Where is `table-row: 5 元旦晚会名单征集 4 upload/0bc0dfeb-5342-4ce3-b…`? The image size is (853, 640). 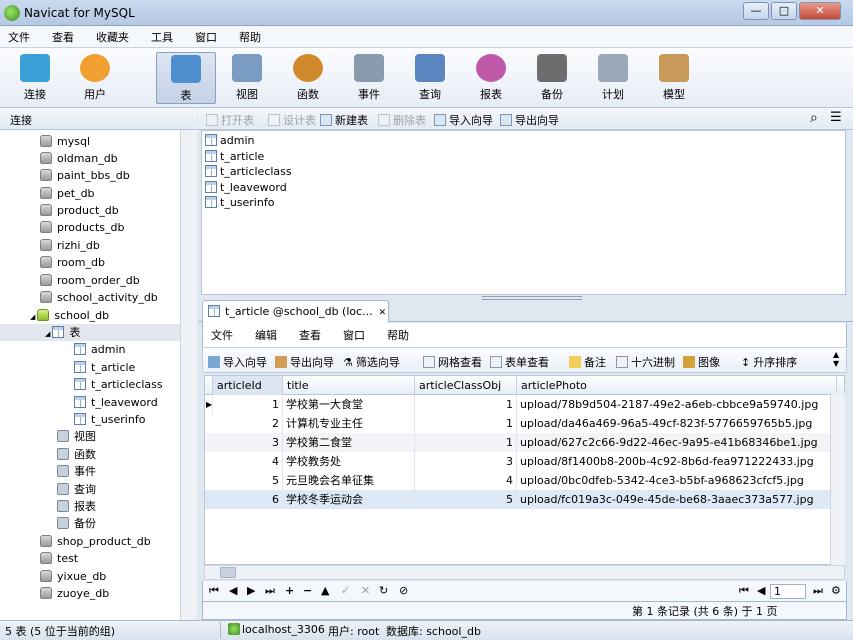 table-row: 5 元旦晚会名单征集 4 upload/0bc0dfeb-5342-4ce3-b… is located at coordinates (524, 480).